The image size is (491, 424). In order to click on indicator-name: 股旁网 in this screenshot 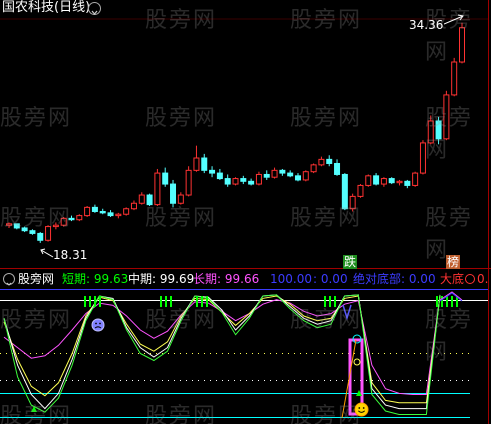, I will do `click(36, 279)`.